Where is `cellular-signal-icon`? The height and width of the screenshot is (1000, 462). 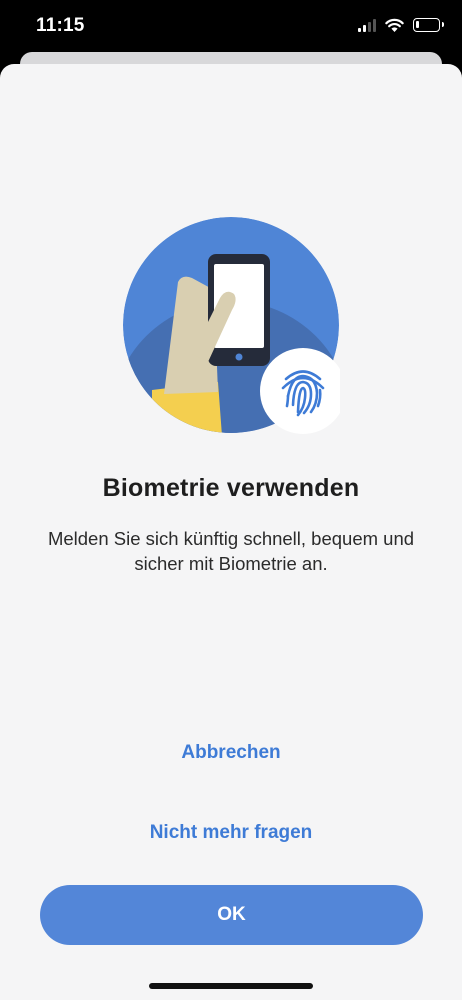
cellular-signal-icon is located at coordinates (367, 25).